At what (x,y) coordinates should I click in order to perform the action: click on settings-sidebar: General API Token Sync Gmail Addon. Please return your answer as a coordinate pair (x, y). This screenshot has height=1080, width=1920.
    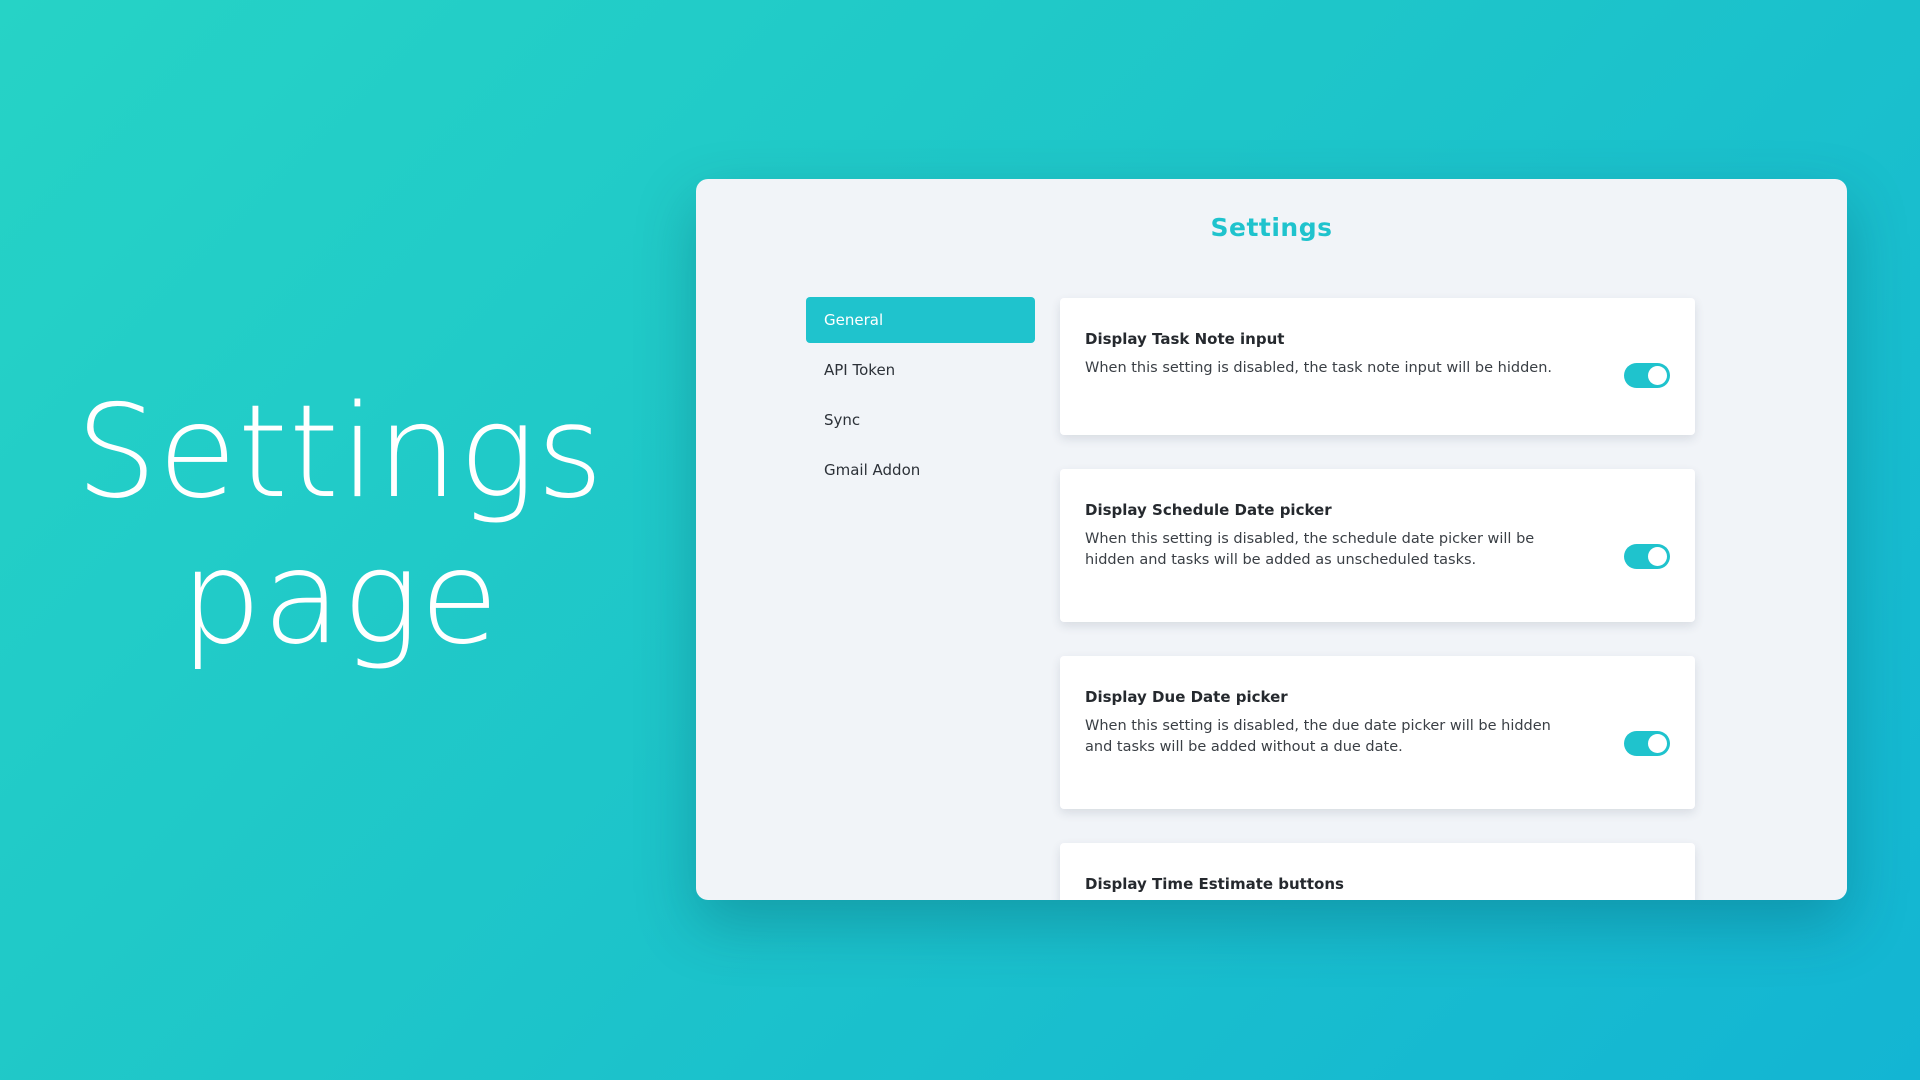
    Looking at the image, I should click on (920, 397).